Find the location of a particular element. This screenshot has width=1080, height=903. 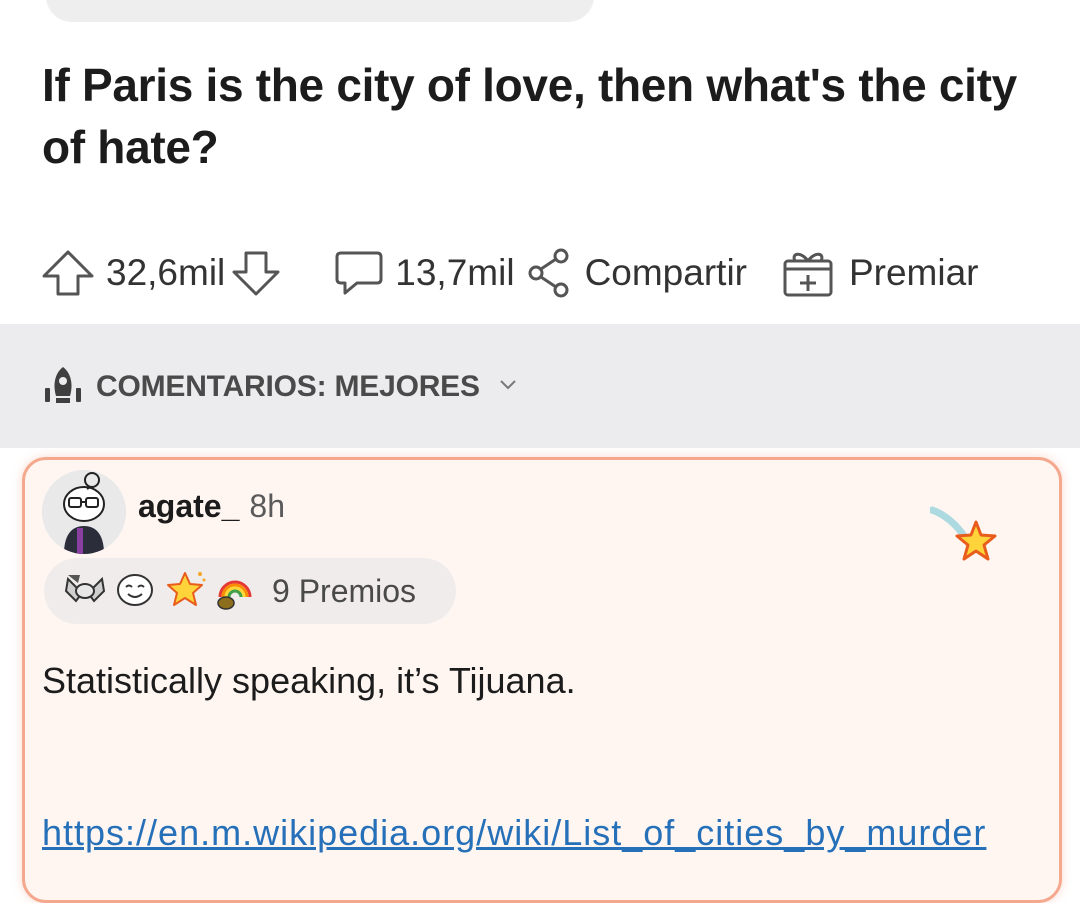

comments-button: 13,7mil is located at coordinates (426, 273).